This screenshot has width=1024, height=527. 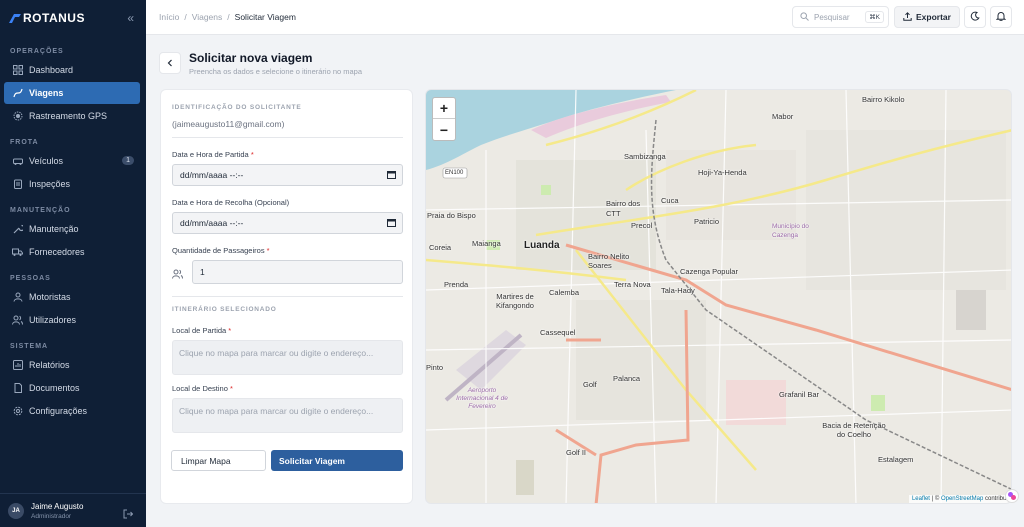 What do you see at coordinates (29, 346) in the screenshot?
I see `nav-section-title: SISTEMA` at bounding box center [29, 346].